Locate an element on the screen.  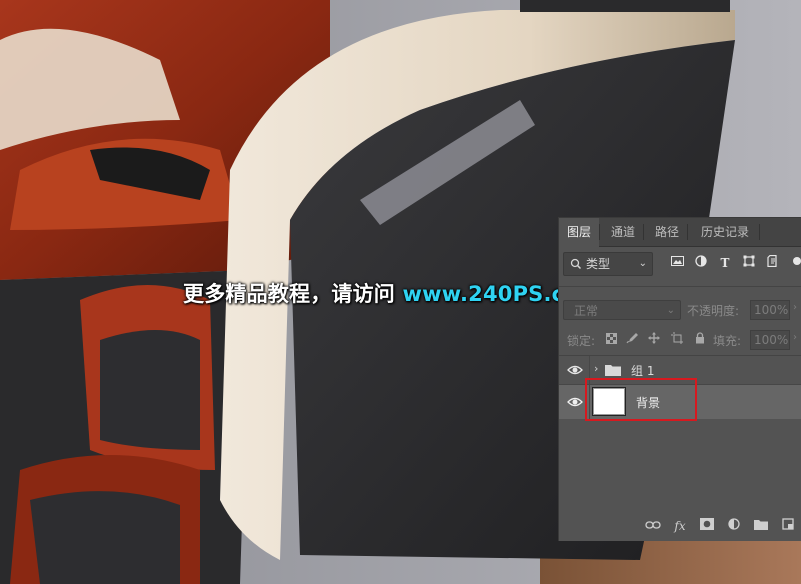
watermark-caption: 更多精品教程，请访问 is located at coordinates (293, 294).